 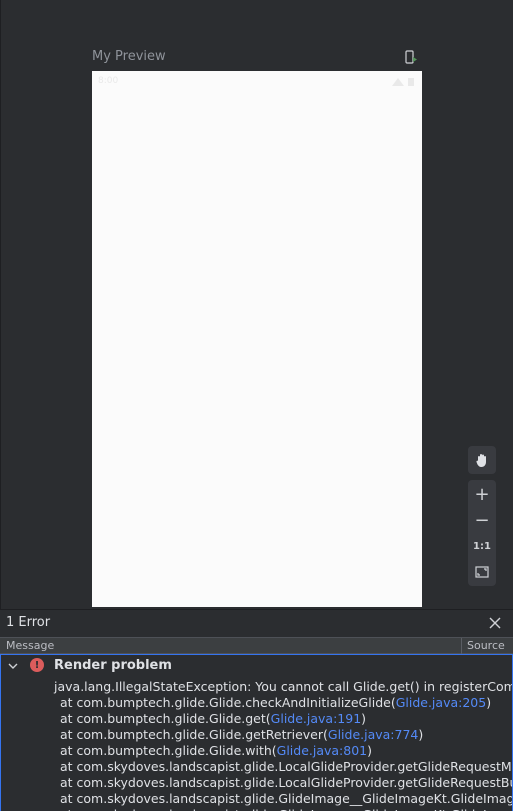 I want to click on fit-screen-icon, so click(x=482, y=572).